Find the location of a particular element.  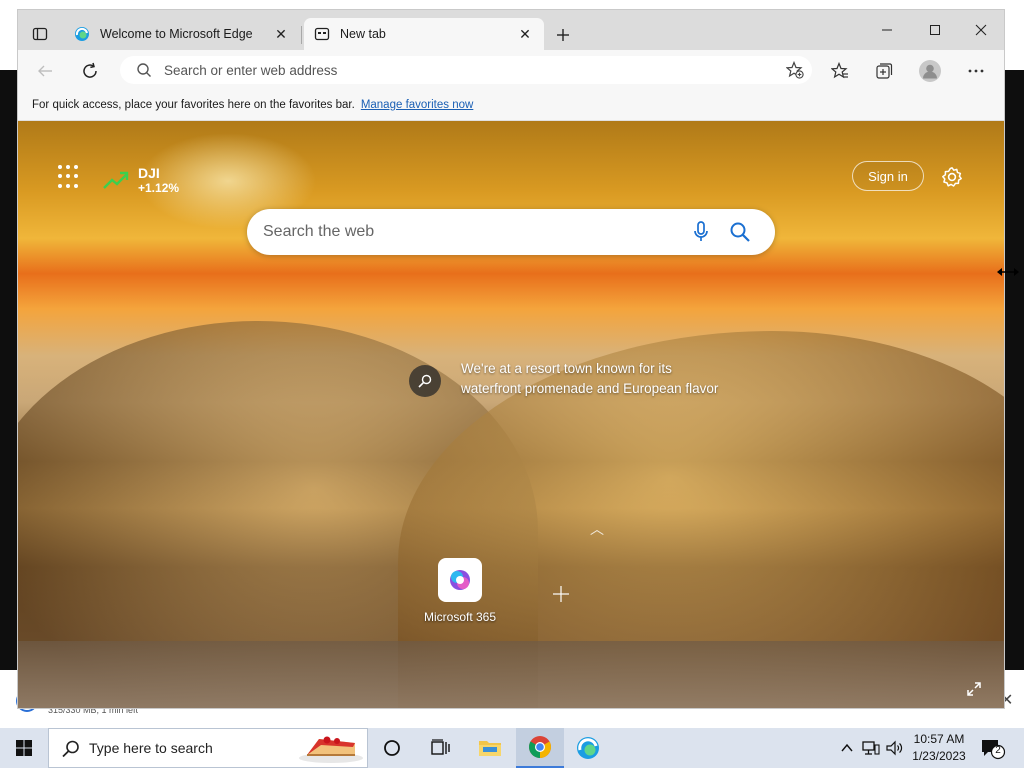

toolbar: Search or enter web address is located at coordinates (511, 70).